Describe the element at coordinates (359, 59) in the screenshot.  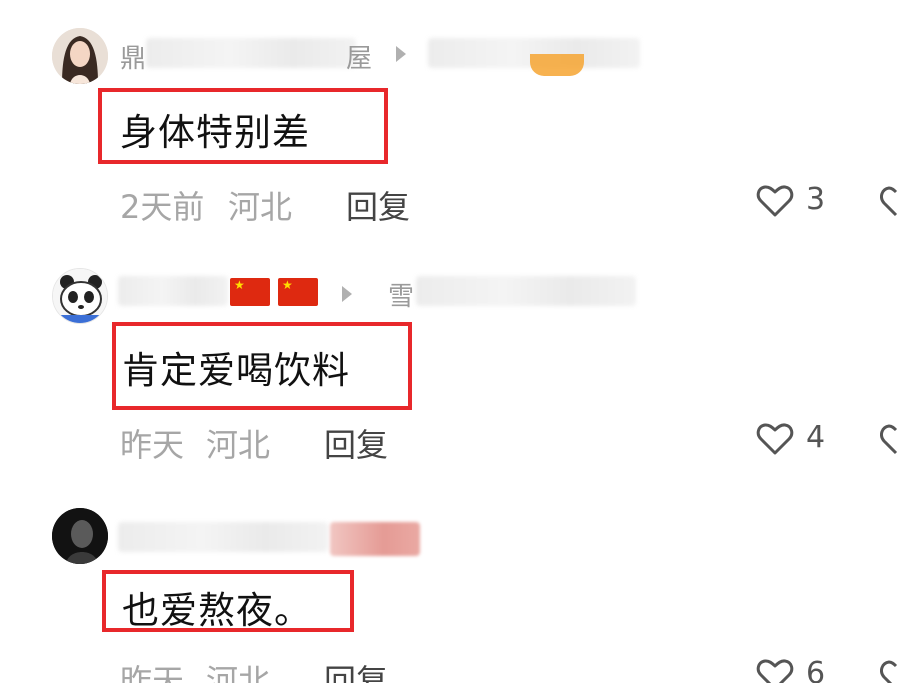
I see `username-suffix: 屋` at that location.